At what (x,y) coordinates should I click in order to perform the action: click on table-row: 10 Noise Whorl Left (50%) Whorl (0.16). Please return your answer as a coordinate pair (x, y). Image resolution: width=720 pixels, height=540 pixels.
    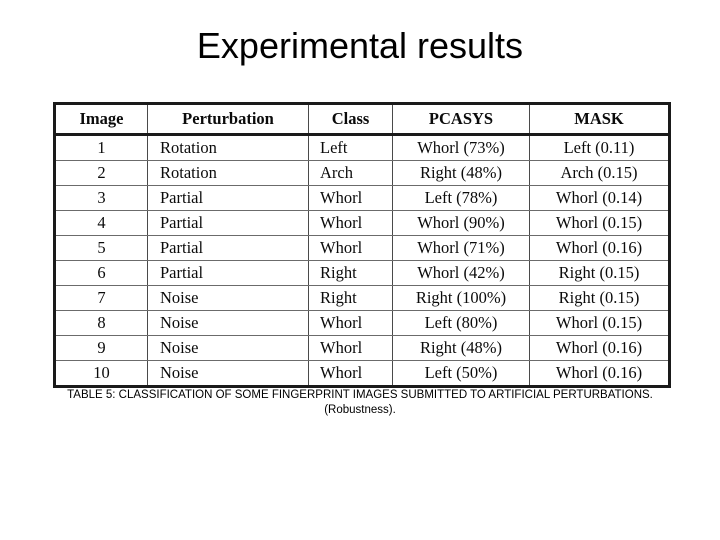
    Looking at the image, I should click on (362, 374).